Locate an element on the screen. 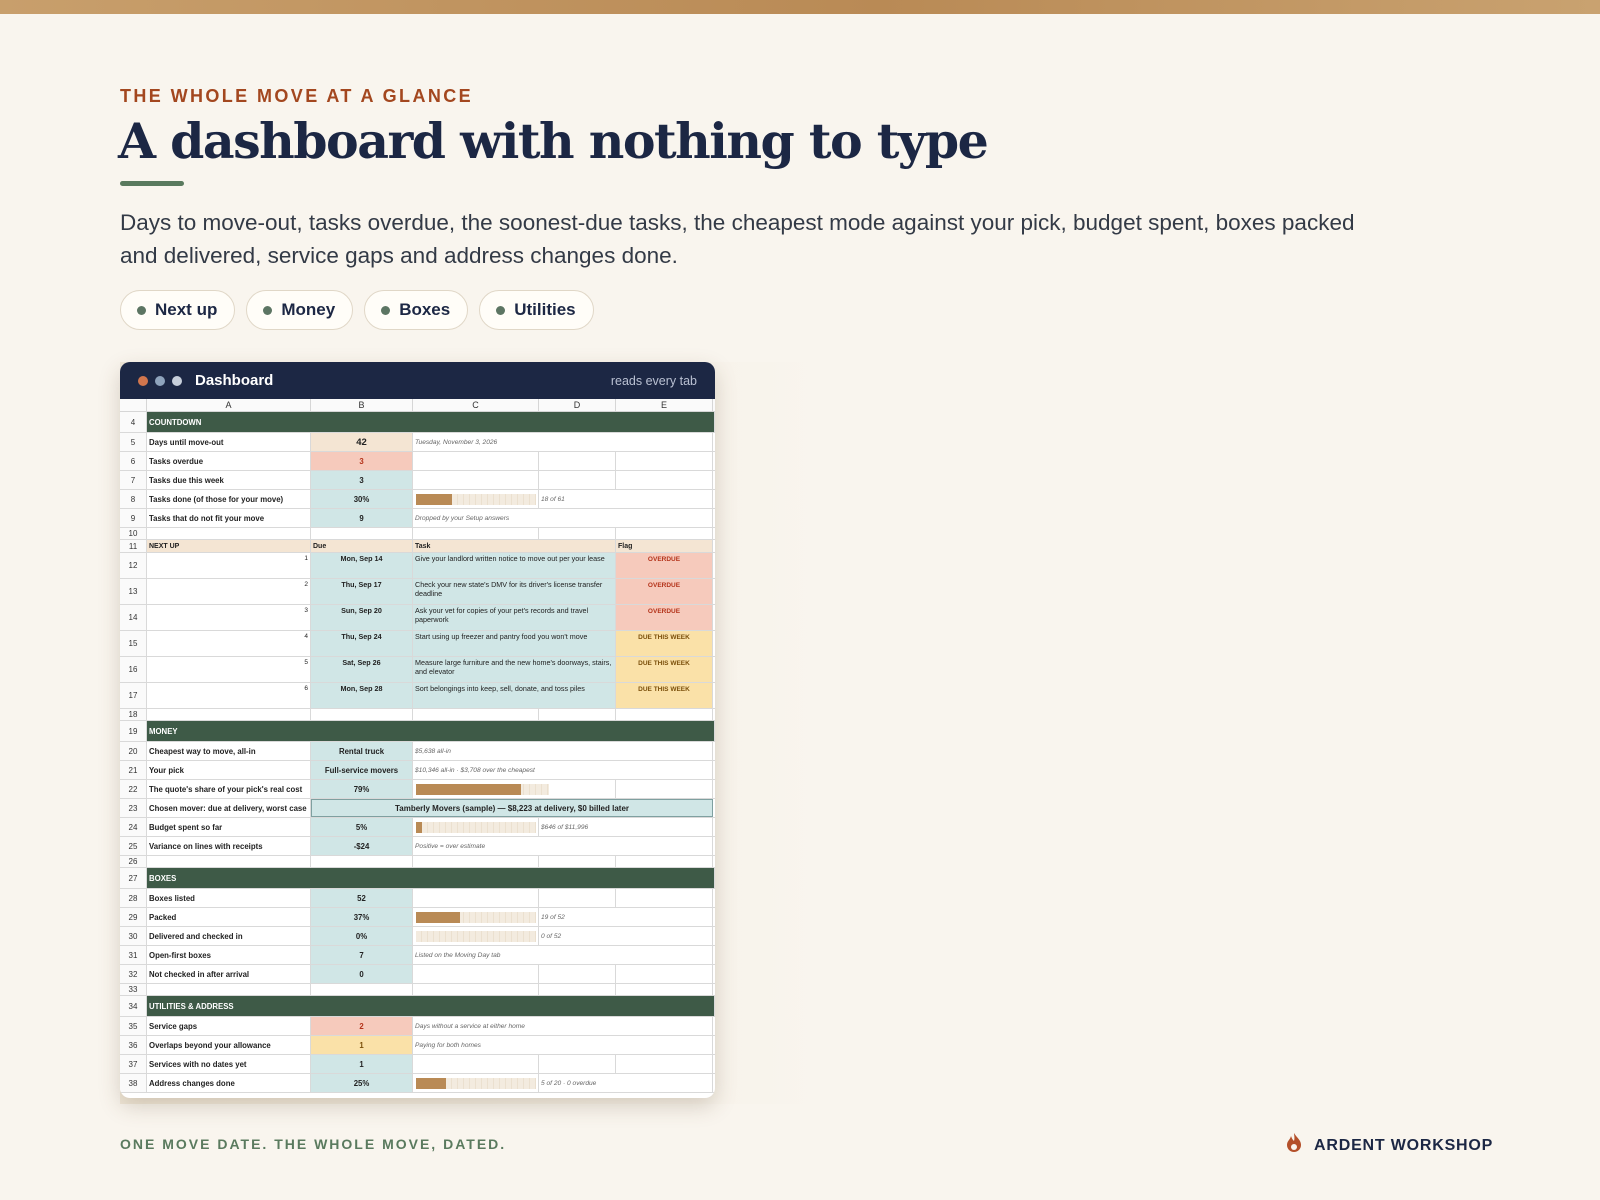 This screenshot has height=1200, width=1600. cell-label: Your pick is located at coordinates (229, 770).